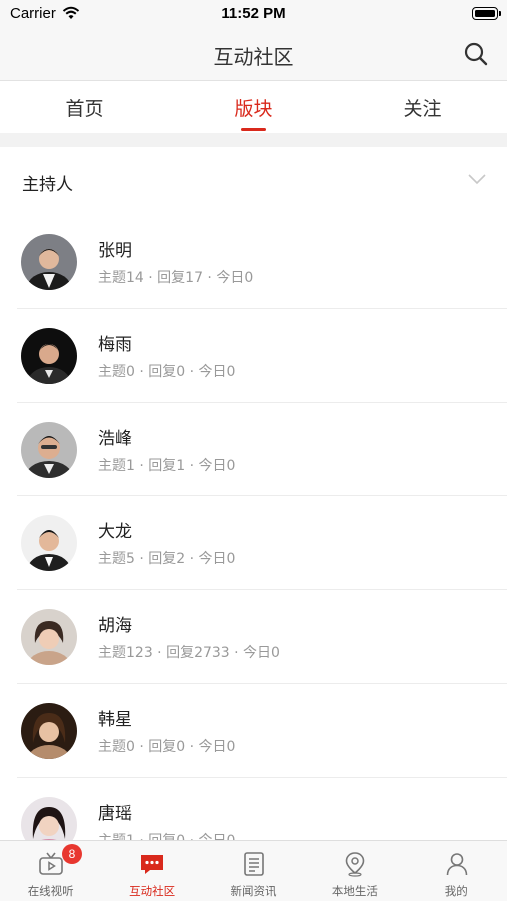 The width and height of the screenshot is (507, 901). I want to click on clock: 11:52 PM, so click(253, 13).